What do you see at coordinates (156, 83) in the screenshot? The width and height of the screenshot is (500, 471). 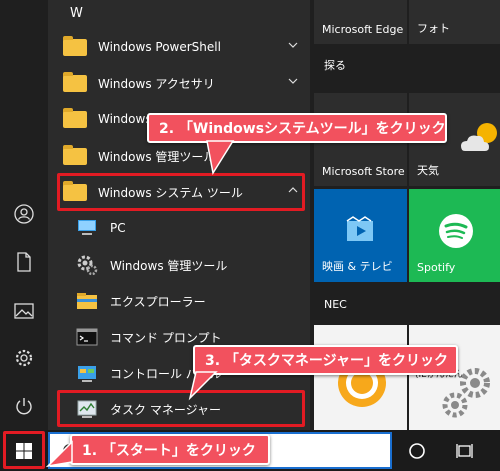 I see `item-label: Windows アクセサリ` at bounding box center [156, 83].